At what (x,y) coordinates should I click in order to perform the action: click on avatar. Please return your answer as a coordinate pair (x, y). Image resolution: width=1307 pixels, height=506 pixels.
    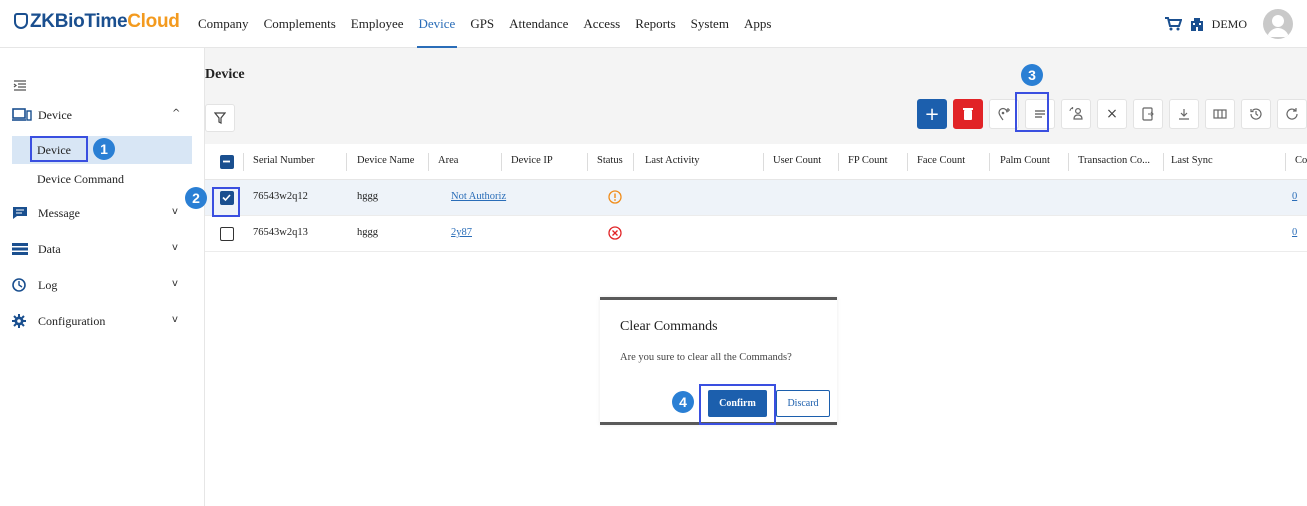
    Looking at the image, I should click on (1278, 24).